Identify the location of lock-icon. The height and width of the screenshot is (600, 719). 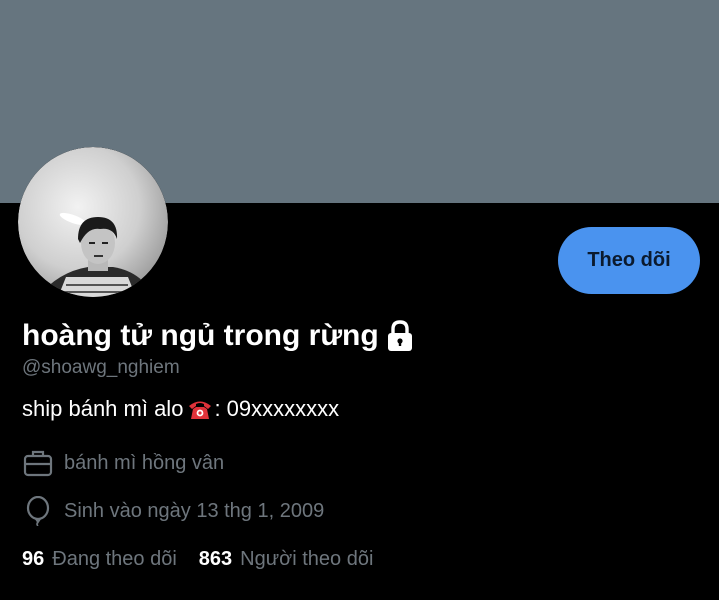
(400, 336).